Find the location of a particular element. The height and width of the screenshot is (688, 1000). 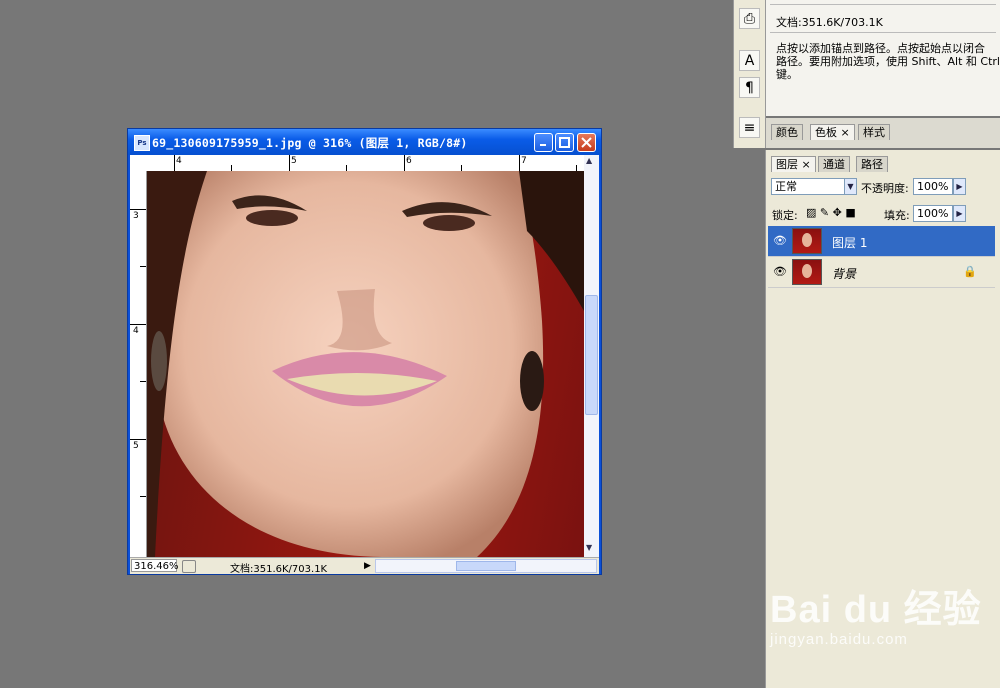

lock-icons: ▨ ✎ ✥ ■ is located at coordinates (831, 212).